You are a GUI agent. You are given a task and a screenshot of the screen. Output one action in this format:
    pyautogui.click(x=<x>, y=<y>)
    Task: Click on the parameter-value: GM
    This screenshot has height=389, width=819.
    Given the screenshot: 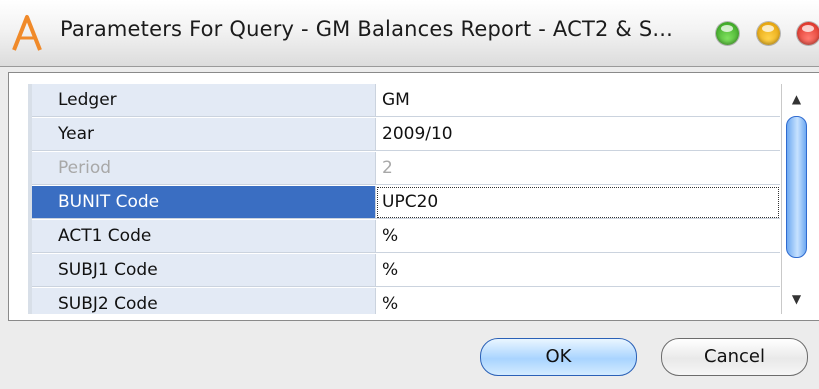 What is the action you would take?
    pyautogui.click(x=578, y=100)
    